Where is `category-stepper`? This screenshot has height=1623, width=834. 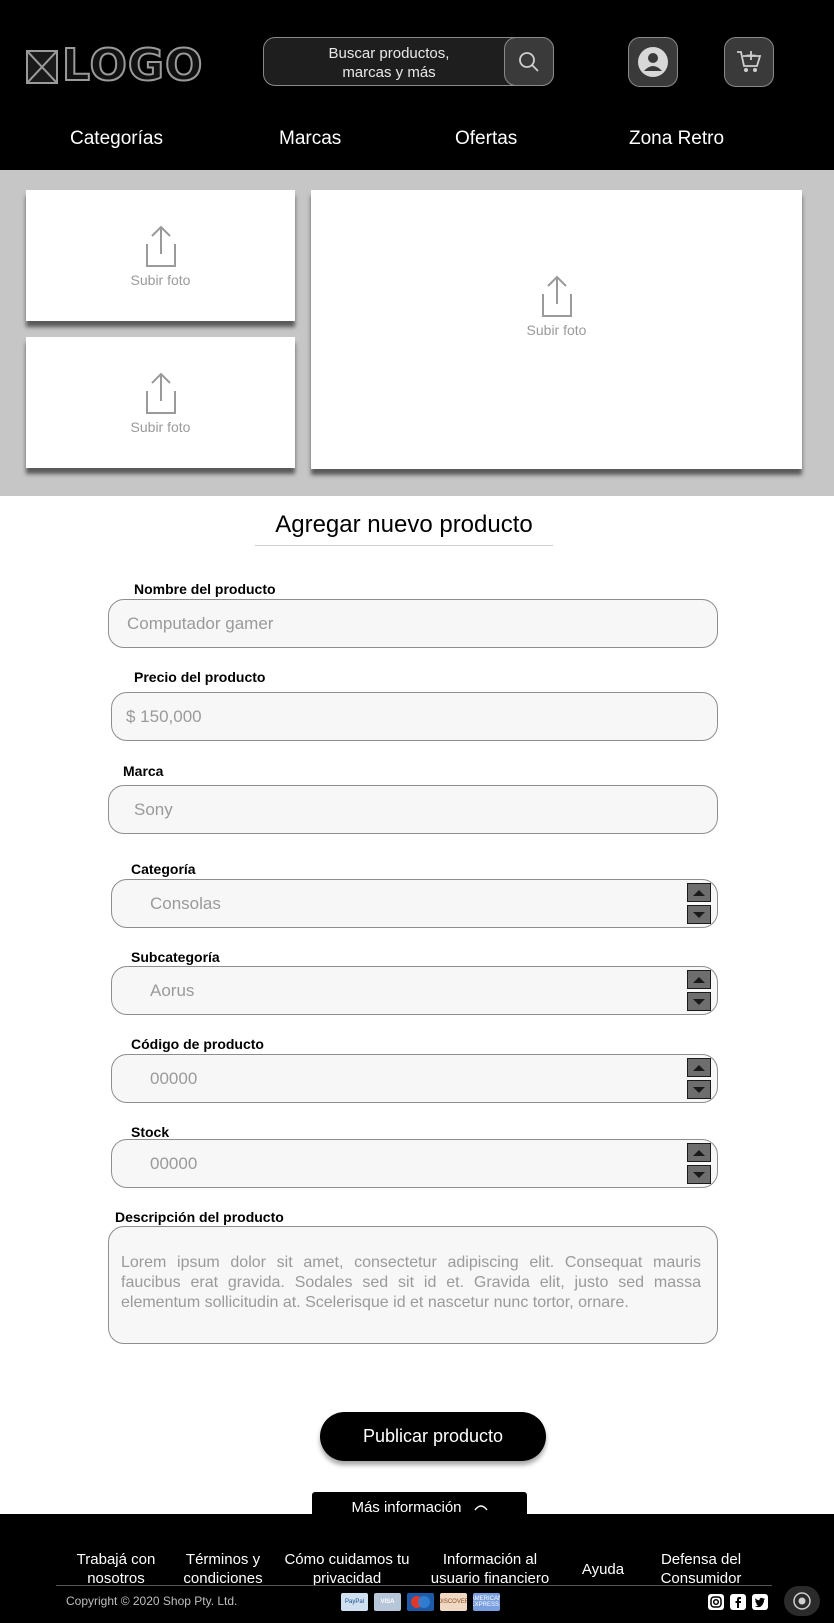 category-stepper is located at coordinates (699, 904).